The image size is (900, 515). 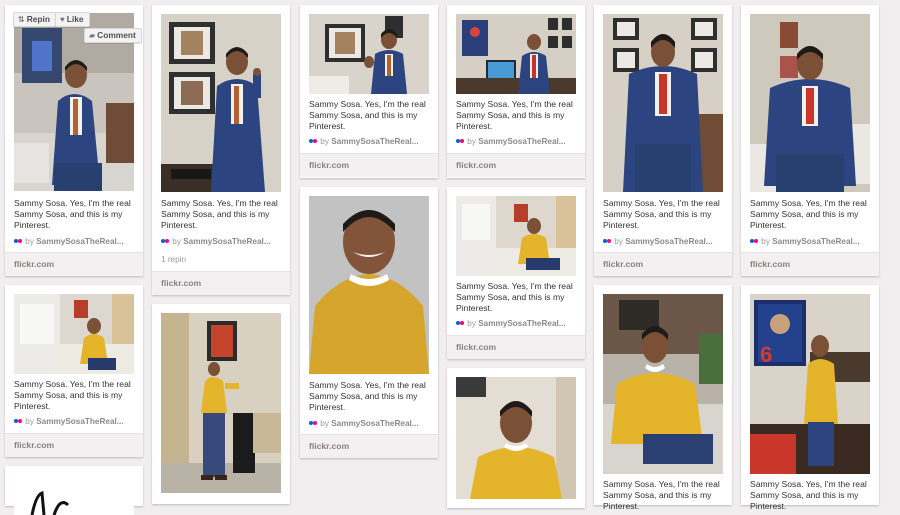 I want to click on comment-label: Comment, so click(x=116, y=35).